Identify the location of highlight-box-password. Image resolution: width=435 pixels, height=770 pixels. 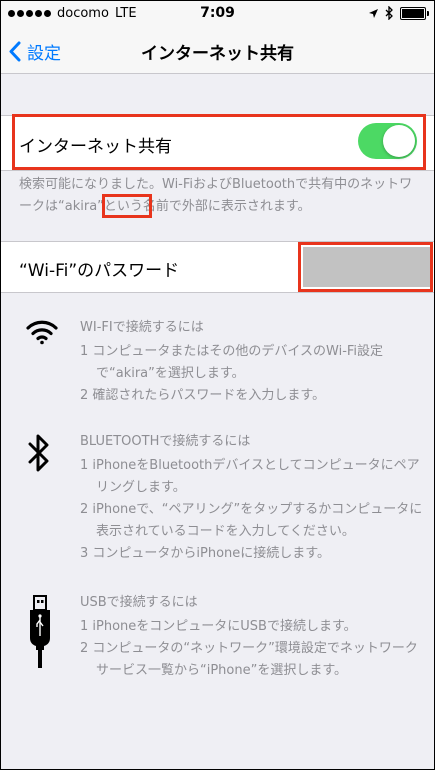
(365, 267).